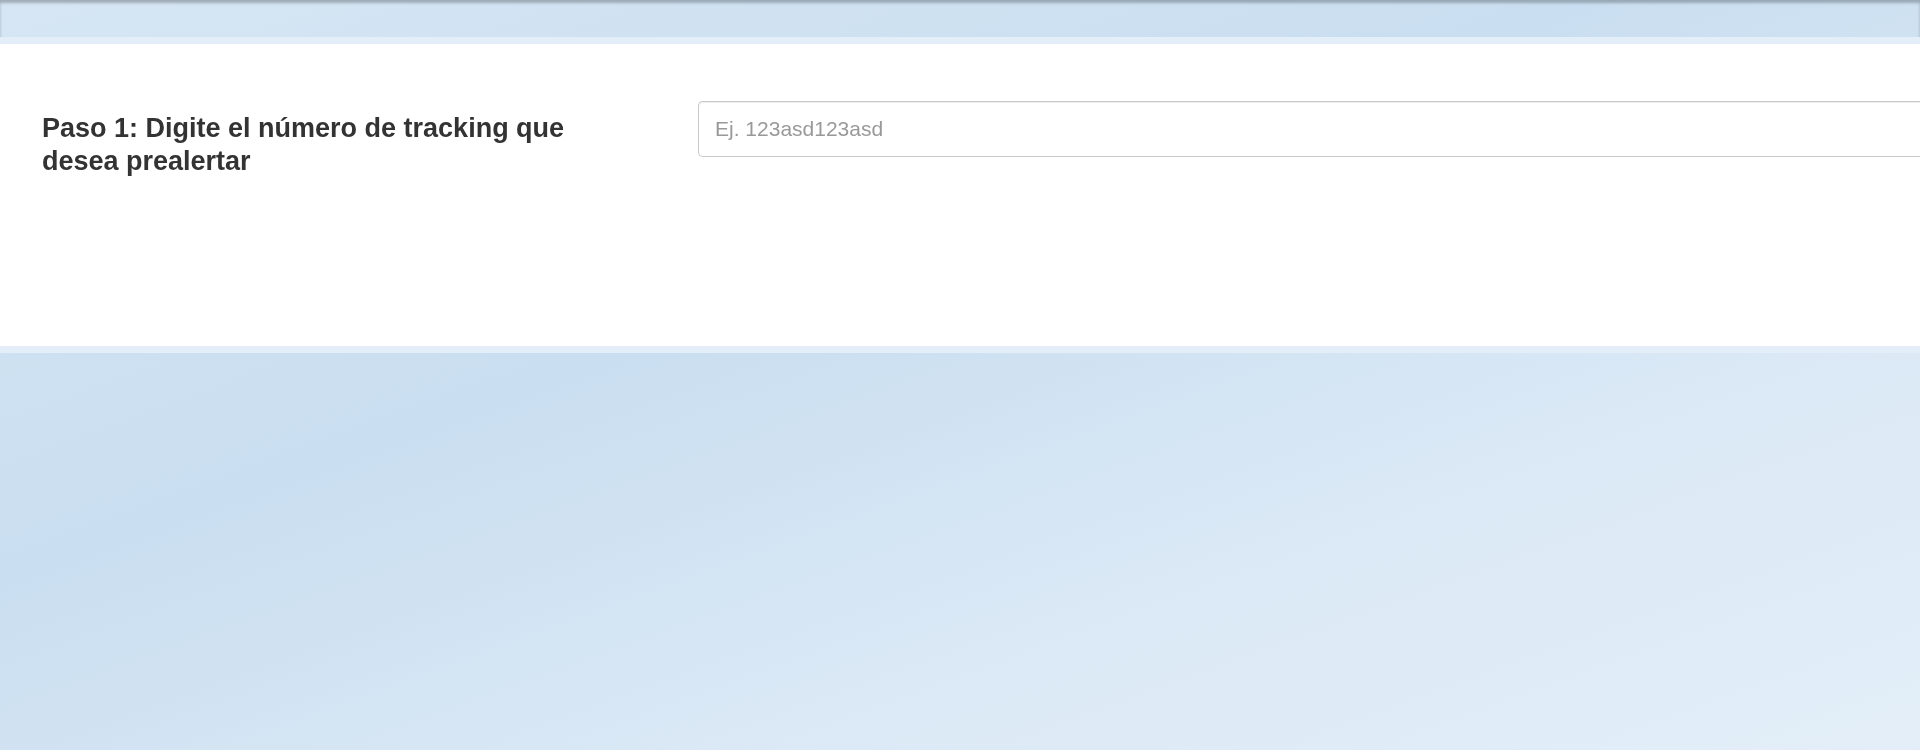  I want to click on tracking-input-field: Ej. 123asd123asd, so click(1309, 129).